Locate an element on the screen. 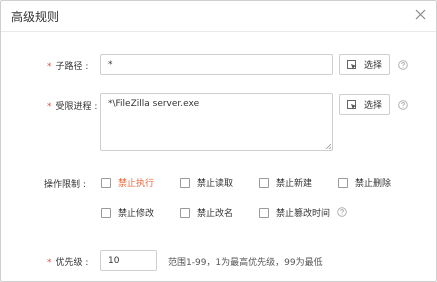 The width and height of the screenshot is (437, 282). process-textarea-wrap: *\FileZilla server.exe is located at coordinates (216, 122).